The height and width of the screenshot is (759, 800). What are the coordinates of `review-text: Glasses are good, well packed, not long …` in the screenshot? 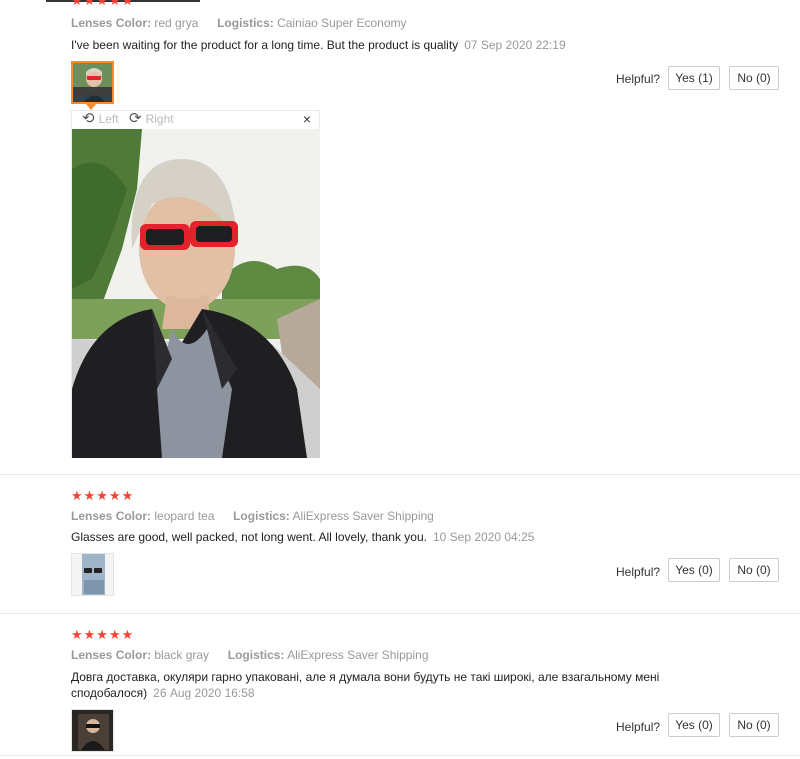 It's located at (371, 537).